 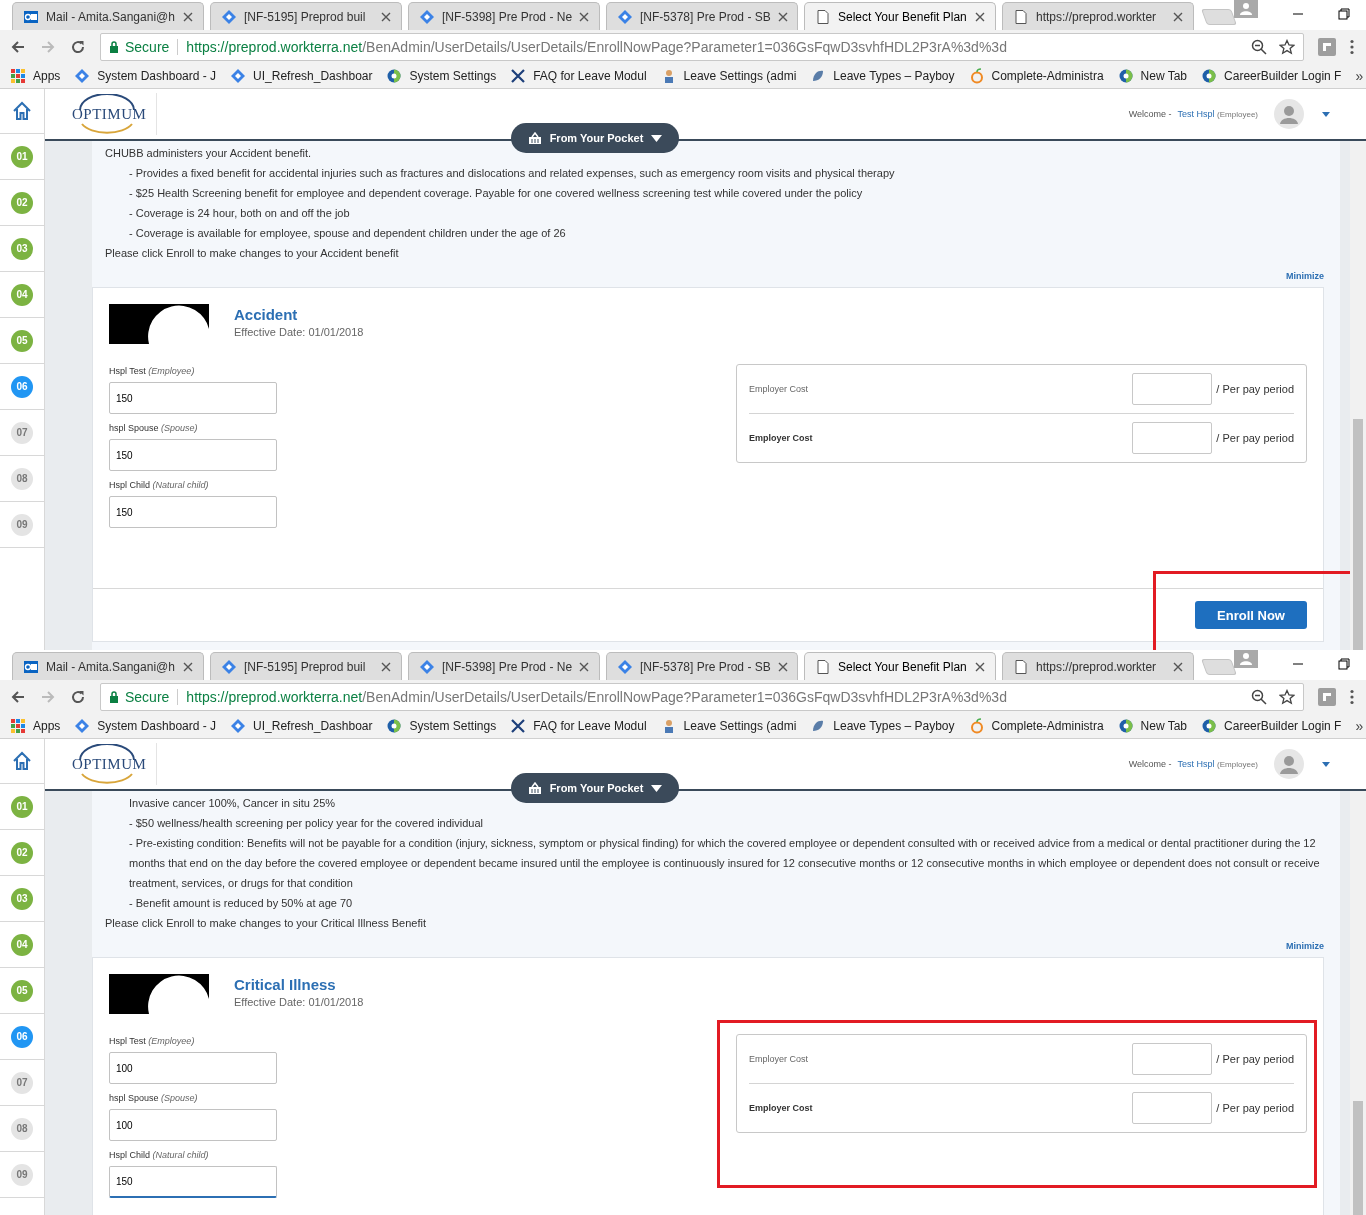 What do you see at coordinates (779, 1059) in the screenshot?
I see `cost-label: Employer Cost` at bounding box center [779, 1059].